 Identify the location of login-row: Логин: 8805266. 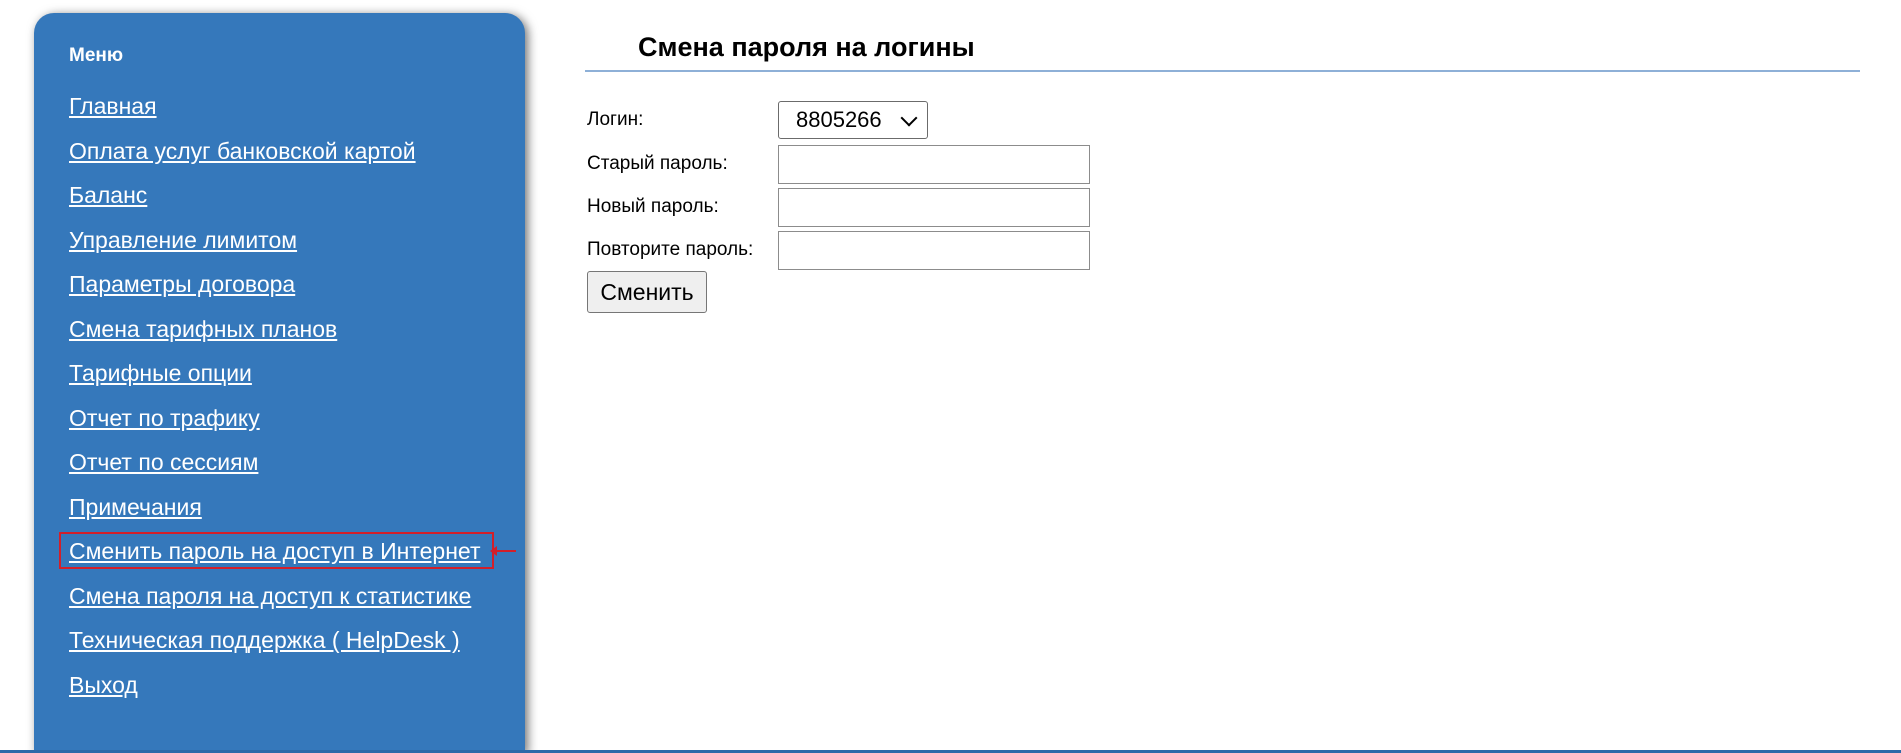
(887, 120).